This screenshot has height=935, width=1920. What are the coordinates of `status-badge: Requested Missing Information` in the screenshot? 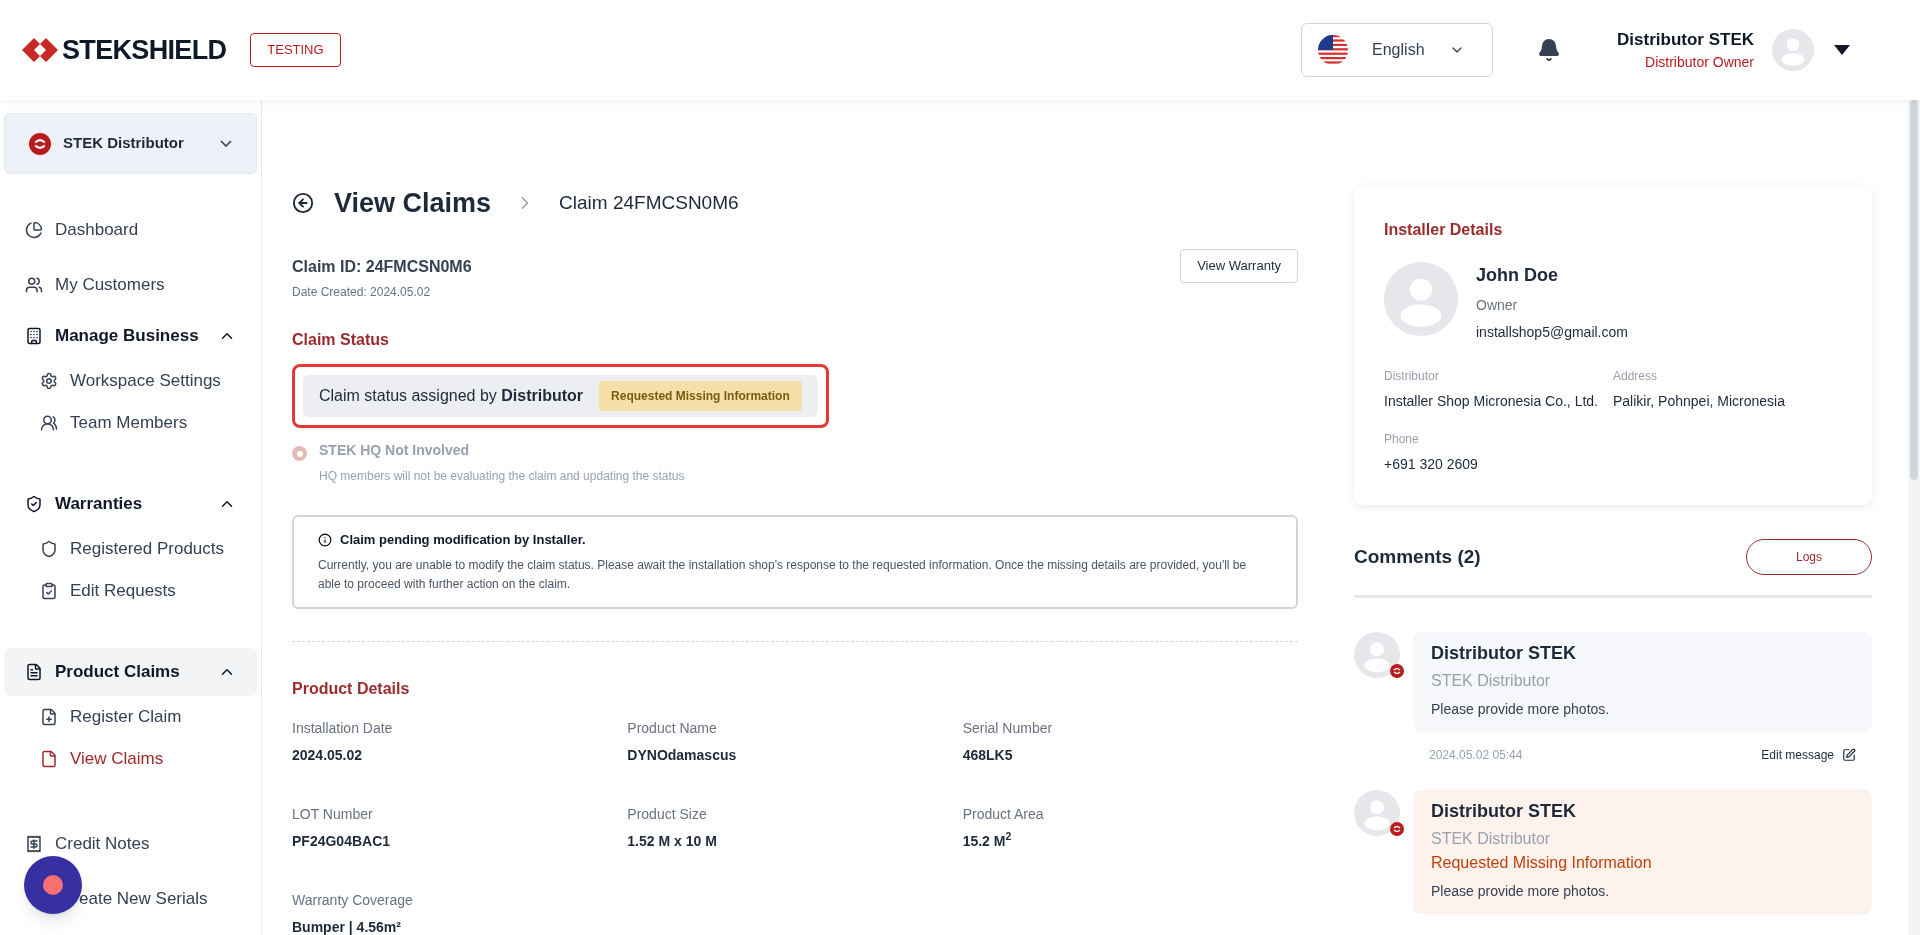 It's located at (700, 396).